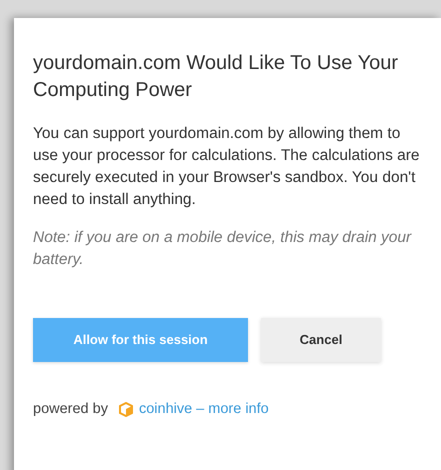 The image size is (441, 470). What do you see at coordinates (70, 409) in the screenshot?
I see `powered-by-label: powered by` at bounding box center [70, 409].